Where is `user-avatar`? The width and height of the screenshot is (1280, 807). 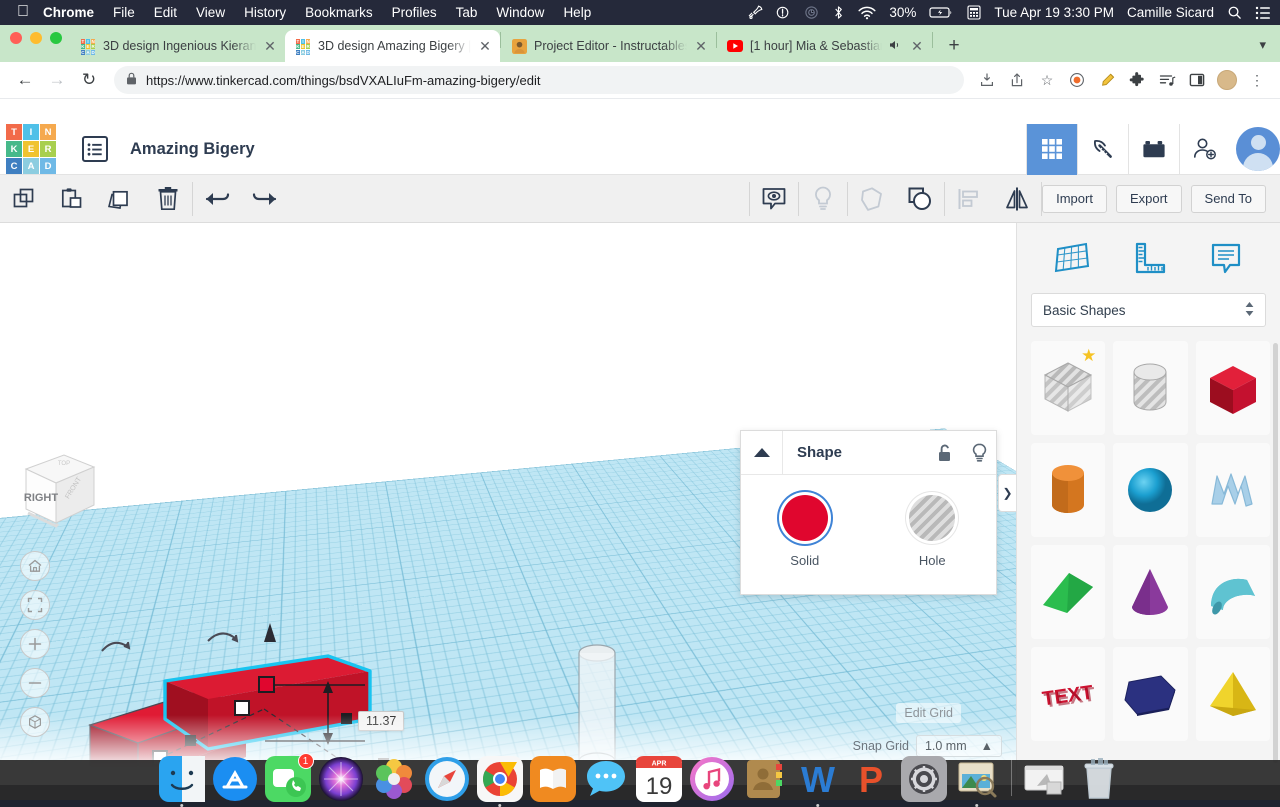
user-avatar is located at coordinates (1258, 149).